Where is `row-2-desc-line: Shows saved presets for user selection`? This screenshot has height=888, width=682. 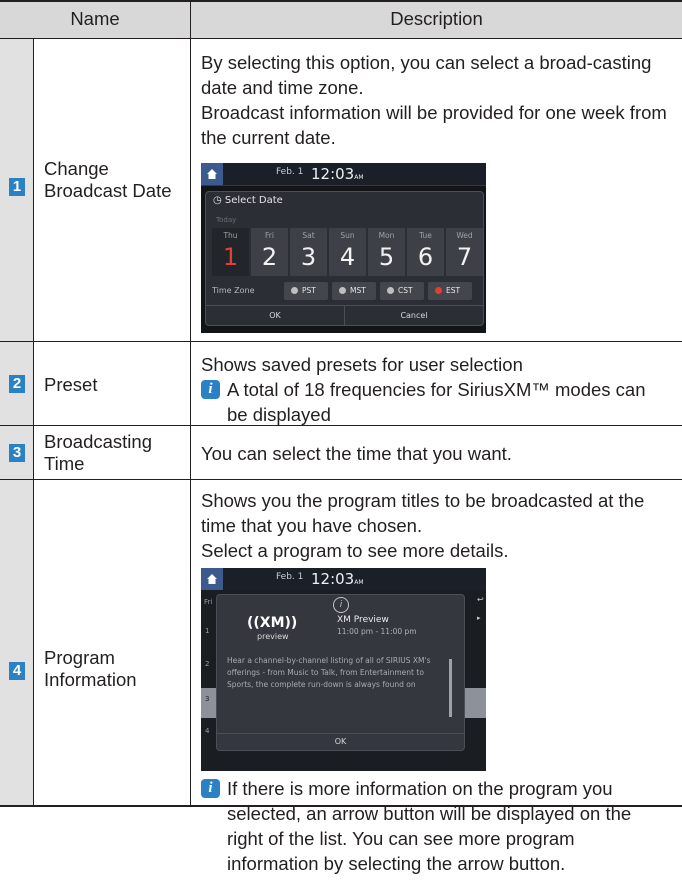 row-2-desc-line: Shows saved presets for user selection is located at coordinates (362, 364).